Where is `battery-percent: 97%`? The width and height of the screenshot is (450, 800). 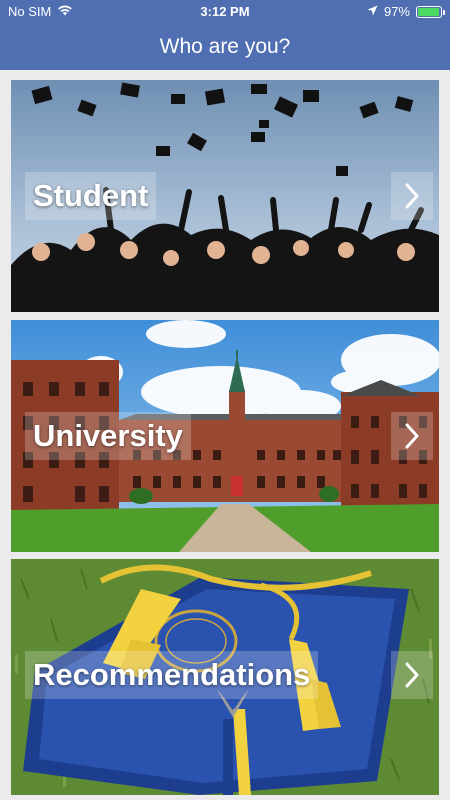
battery-percent: 97% is located at coordinates (396, 11).